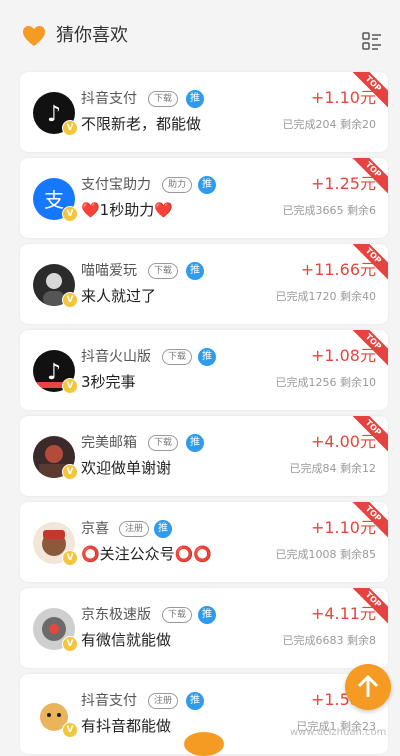 This screenshot has width=400, height=756. What do you see at coordinates (200, 32) in the screenshot?
I see `header: 猜你喜欢` at bounding box center [200, 32].